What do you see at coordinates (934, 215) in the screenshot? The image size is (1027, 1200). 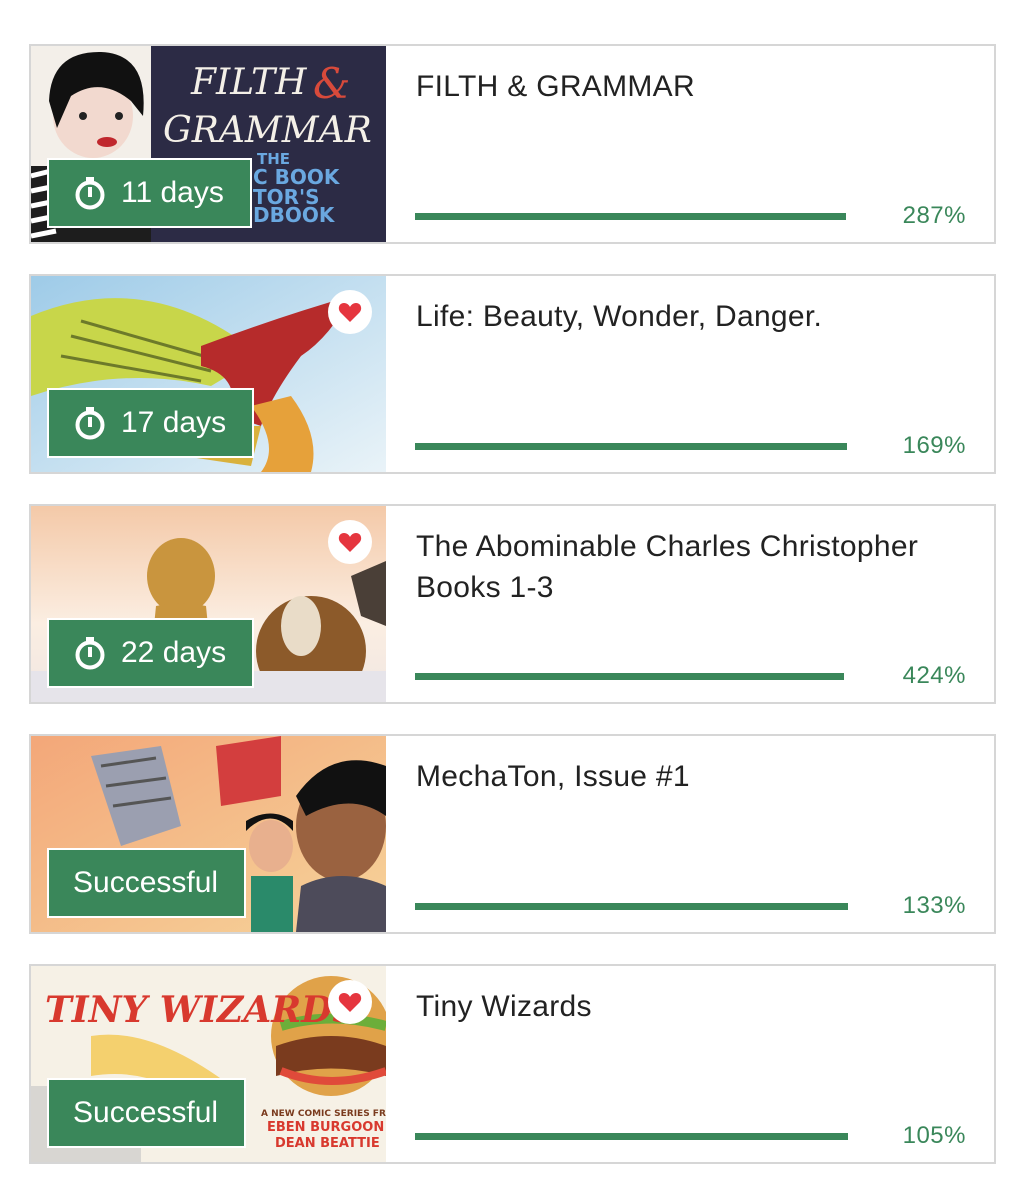 I see `funded-percent: 287%` at bounding box center [934, 215].